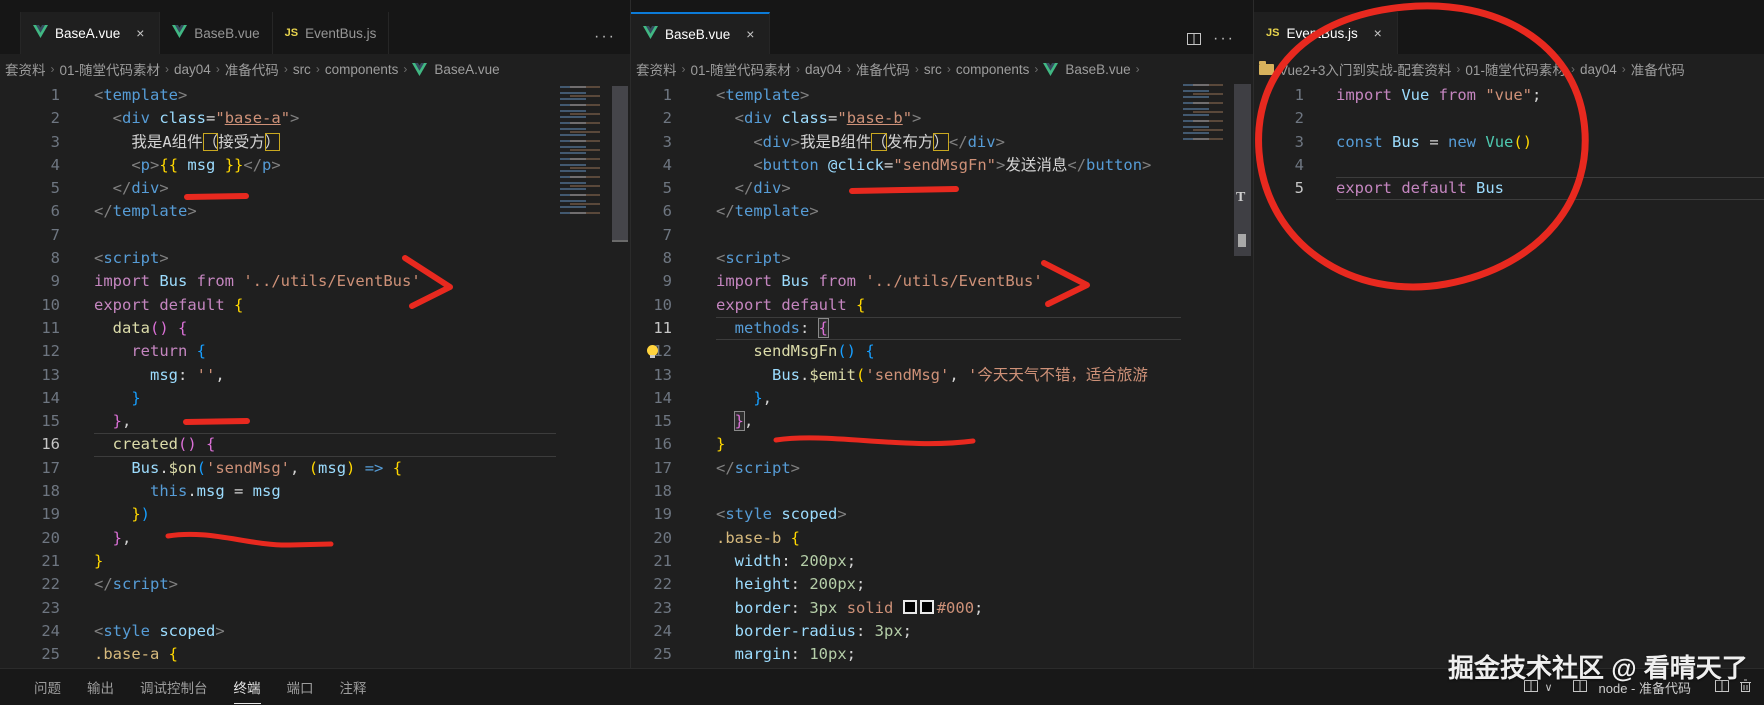  I want to click on code-line: import Vue from "vue";, so click(1439, 95).